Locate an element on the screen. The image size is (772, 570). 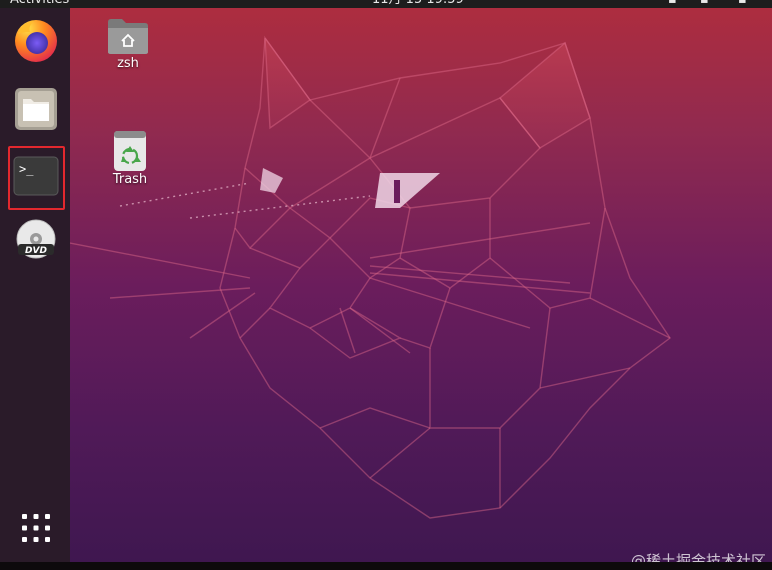
dvd-icon: DVD is located at coordinates (36, 239).